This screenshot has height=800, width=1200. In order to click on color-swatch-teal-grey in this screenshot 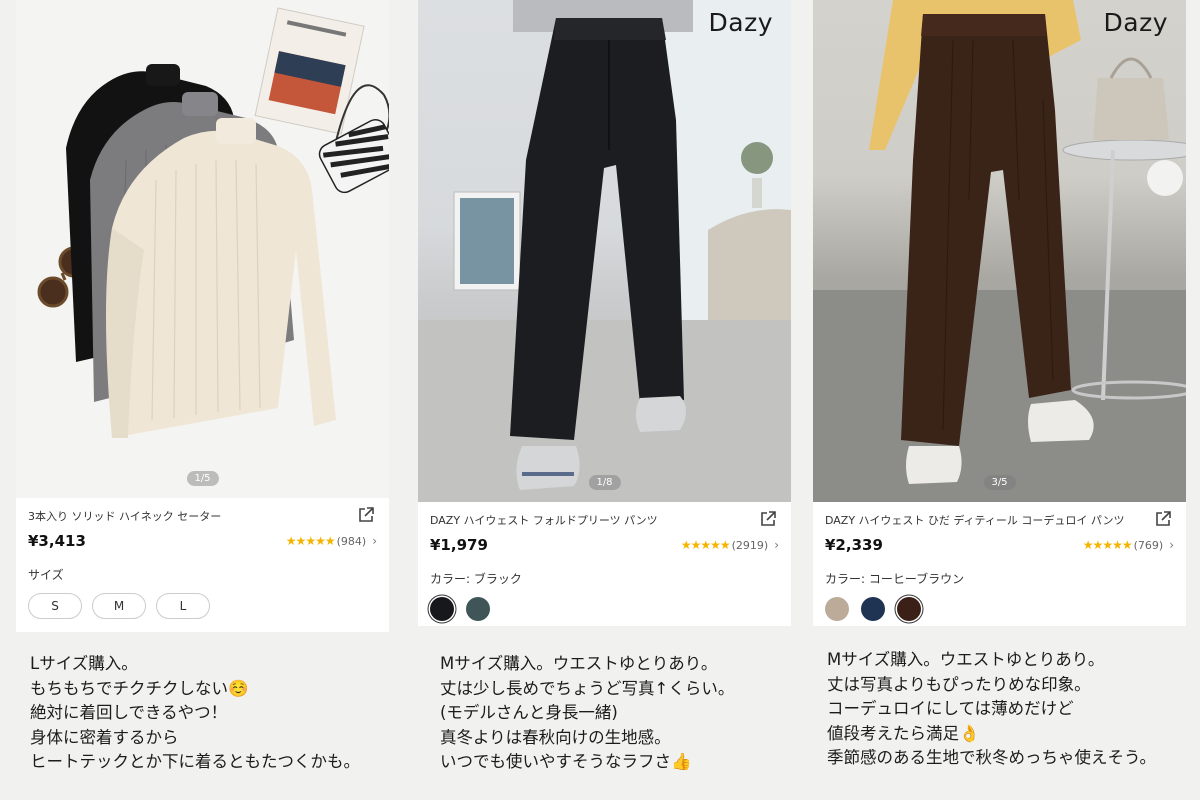, I will do `click(478, 609)`.